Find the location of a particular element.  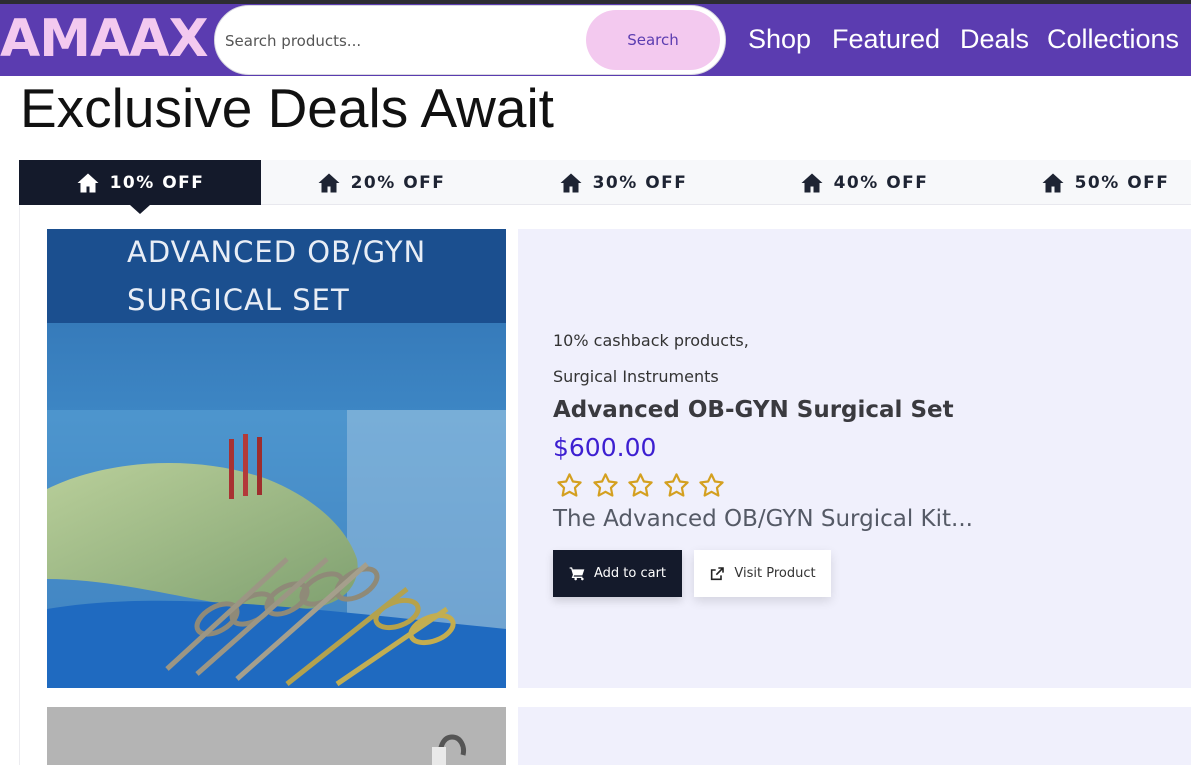

nav-deals: Deals is located at coordinates (994, 39).